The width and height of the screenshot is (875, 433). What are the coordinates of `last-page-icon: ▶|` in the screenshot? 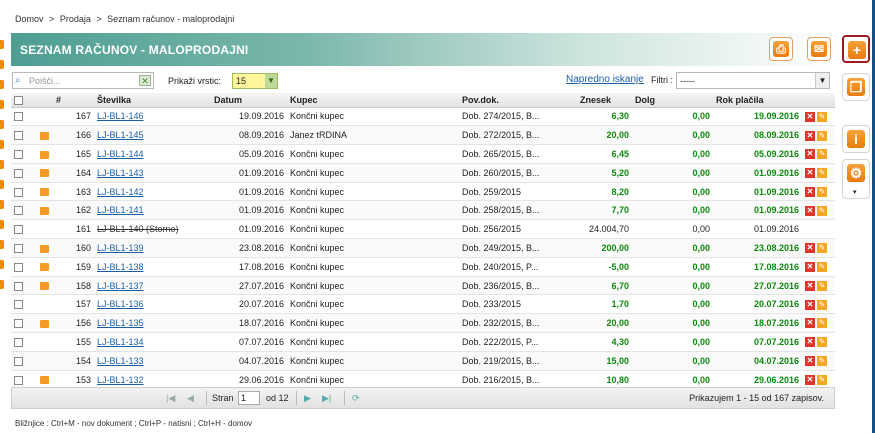 It's located at (326, 398).